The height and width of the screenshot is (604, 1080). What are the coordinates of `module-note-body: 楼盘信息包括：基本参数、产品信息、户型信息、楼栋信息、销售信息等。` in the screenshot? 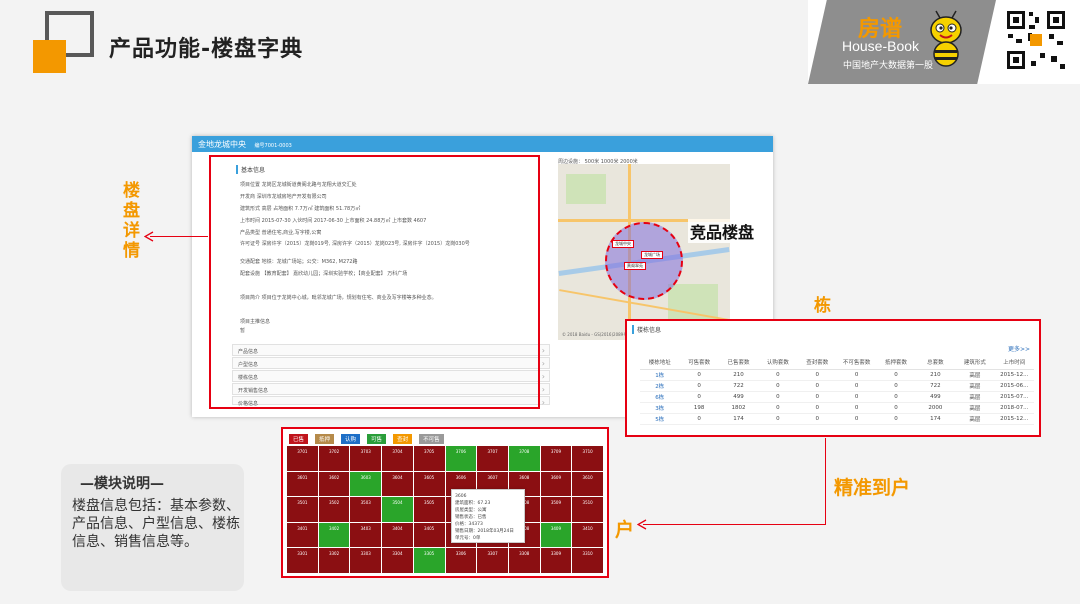 It's located at (156, 524).